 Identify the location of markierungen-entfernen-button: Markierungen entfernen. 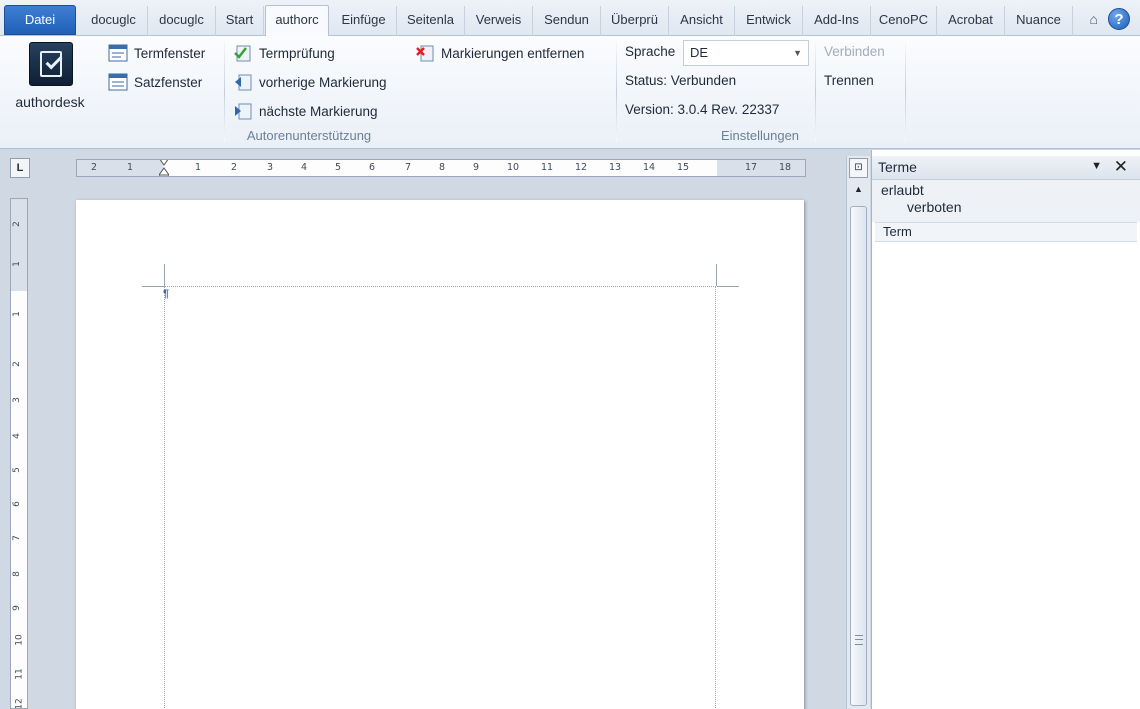
(499, 53).